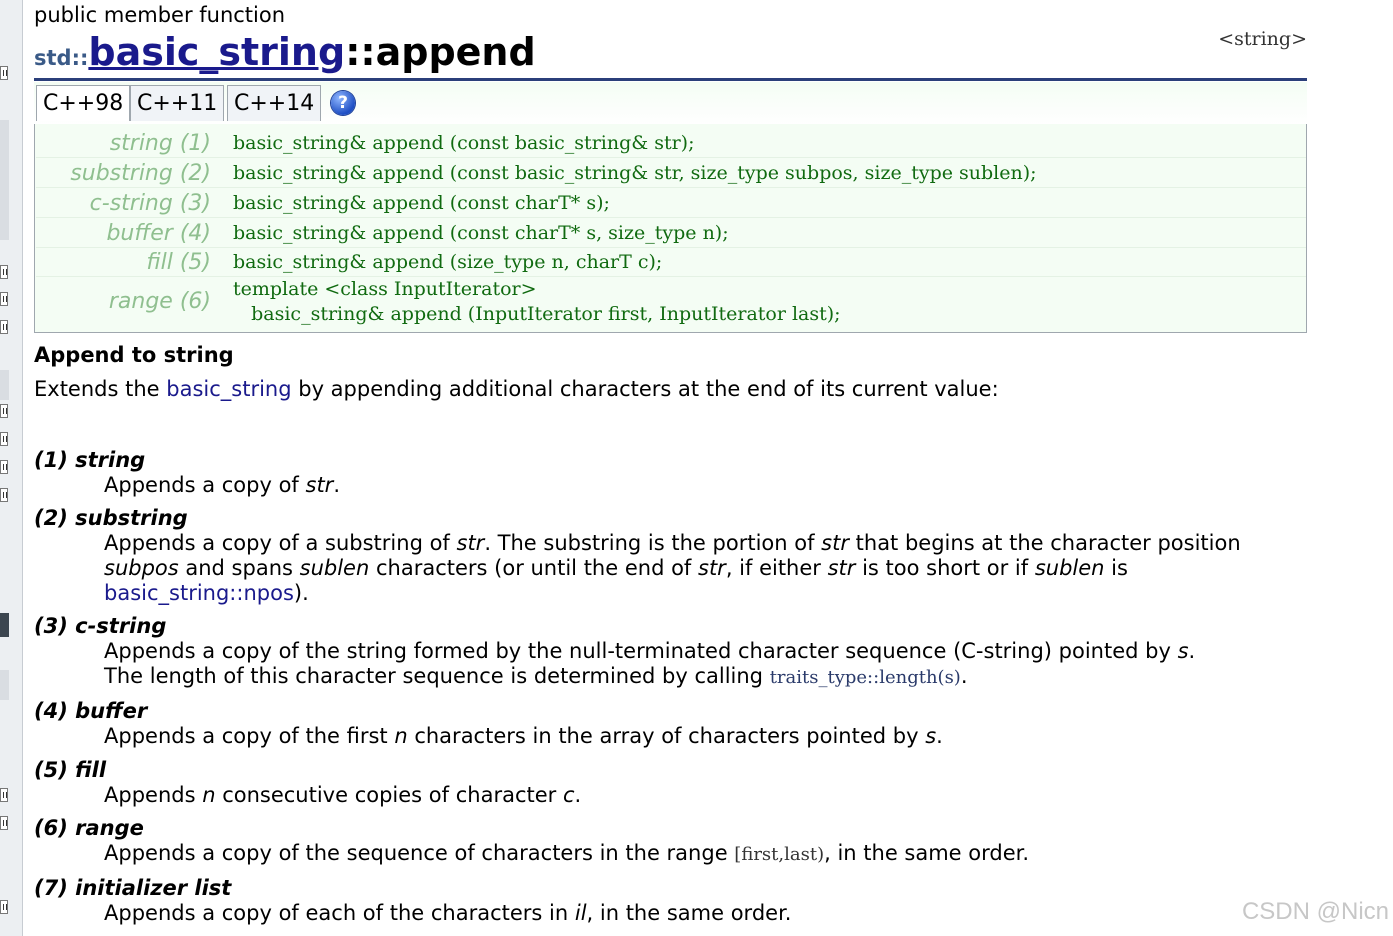  What do you see at coordinates (779, 854) in the screenshot?
I see `range-code: [first,last)` at bounding box center [779, 854].